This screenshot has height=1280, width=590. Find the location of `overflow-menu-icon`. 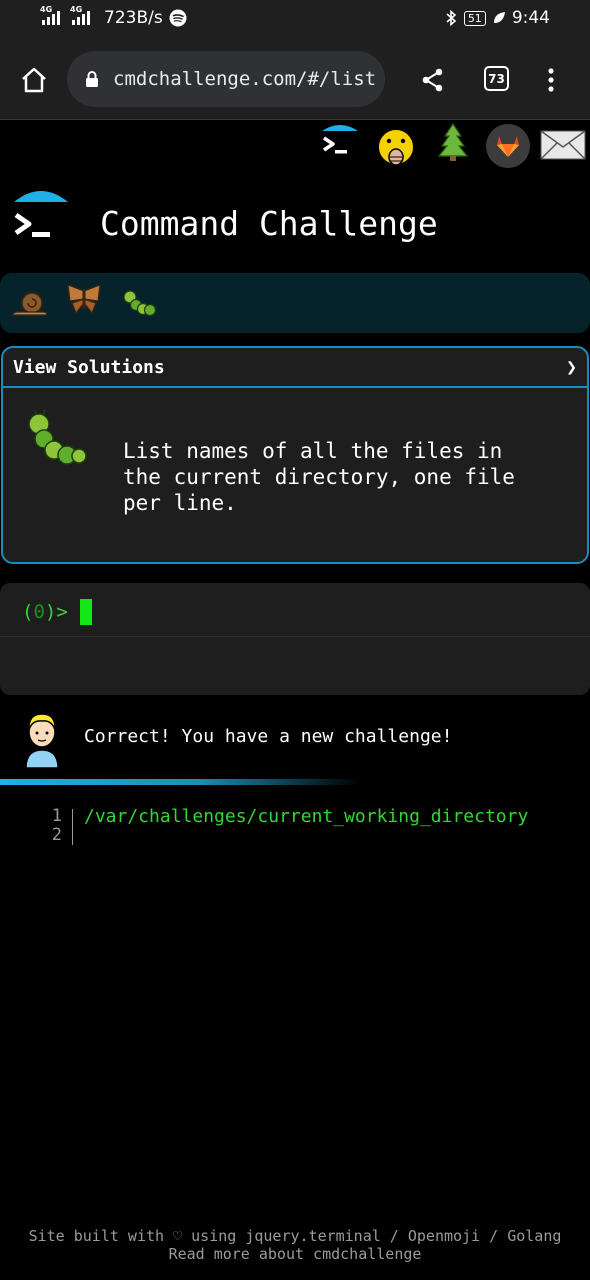

overflow-menu-icon is located at coordinates (551, 80).